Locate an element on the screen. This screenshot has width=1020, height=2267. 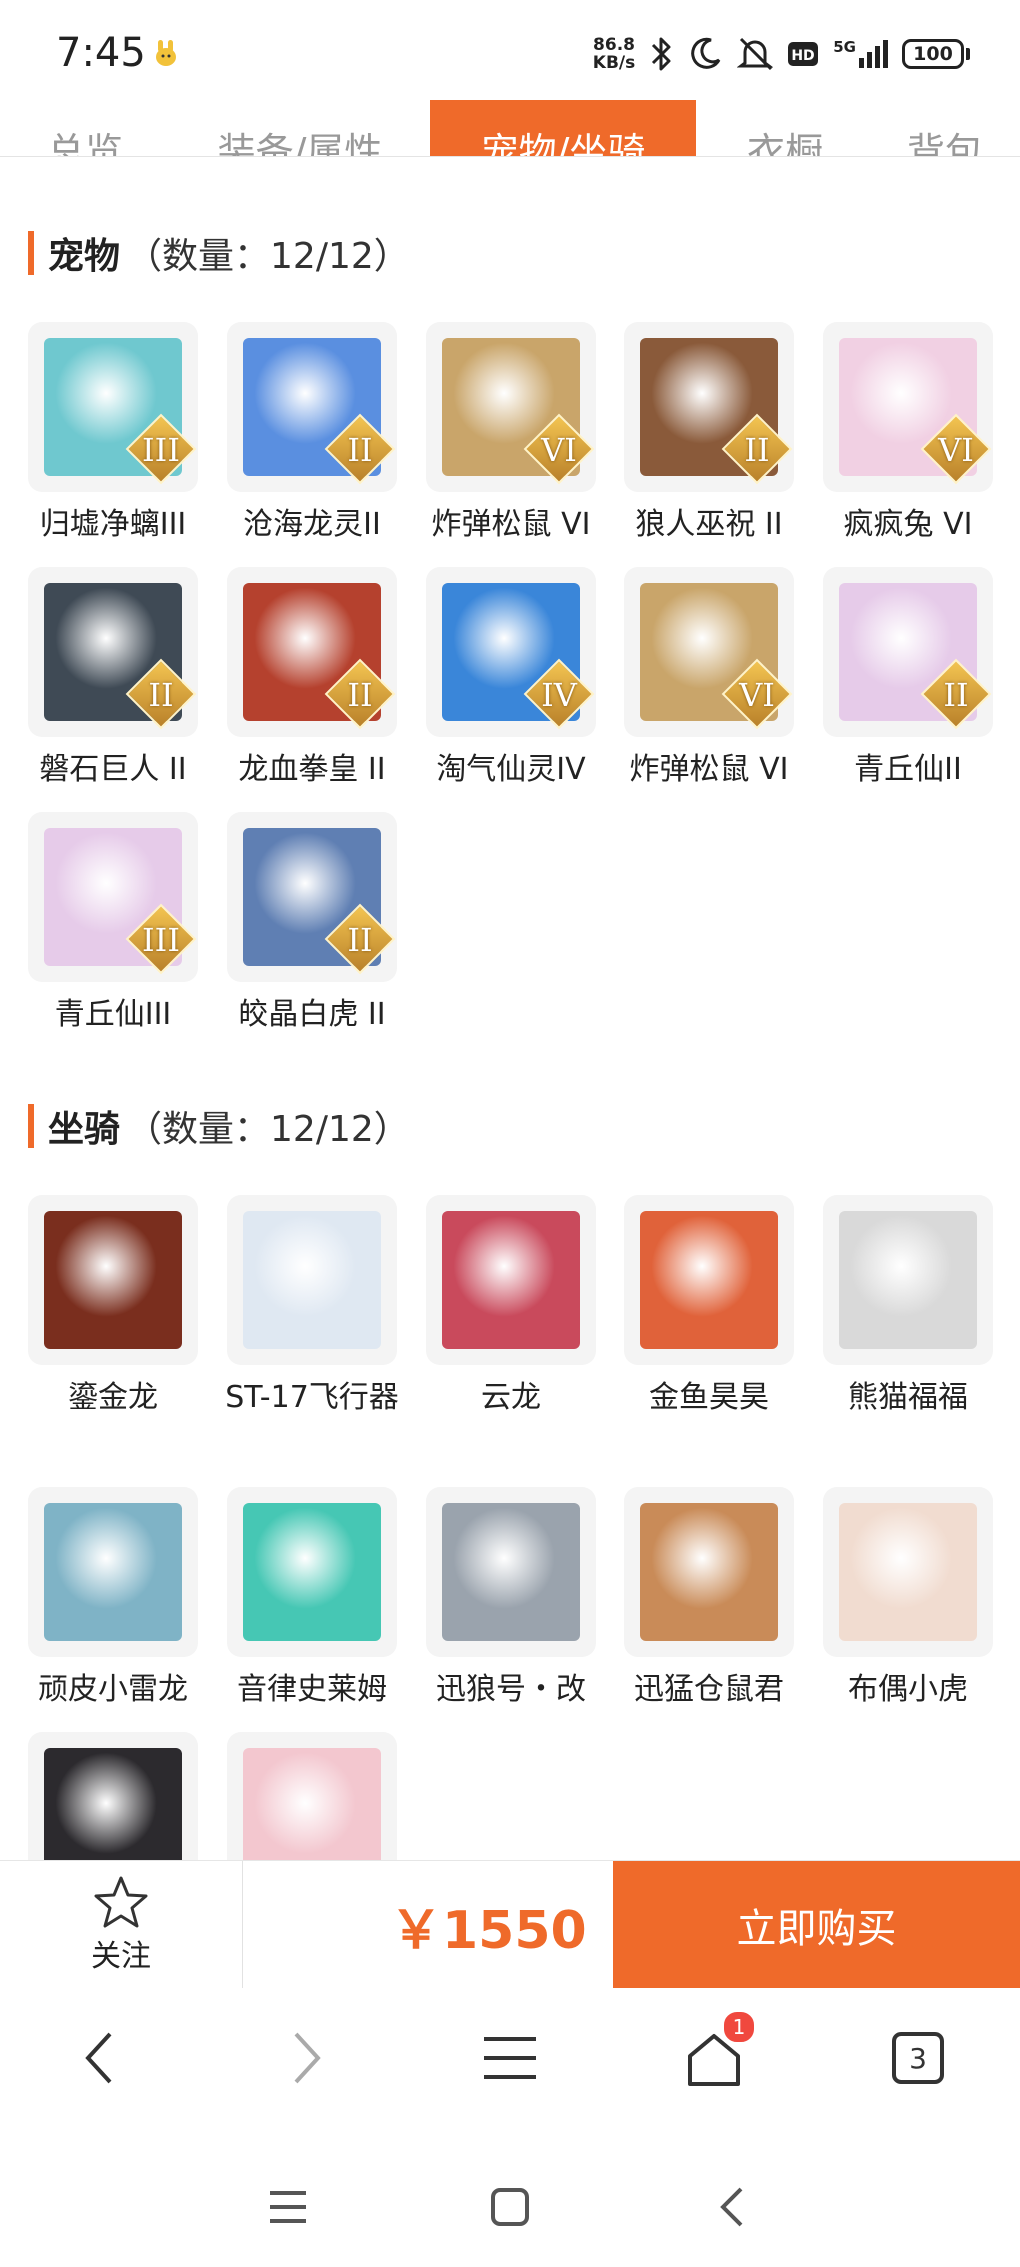
mount-name: 迅猛仓鼠君 is located at coordinates (709, 1689).